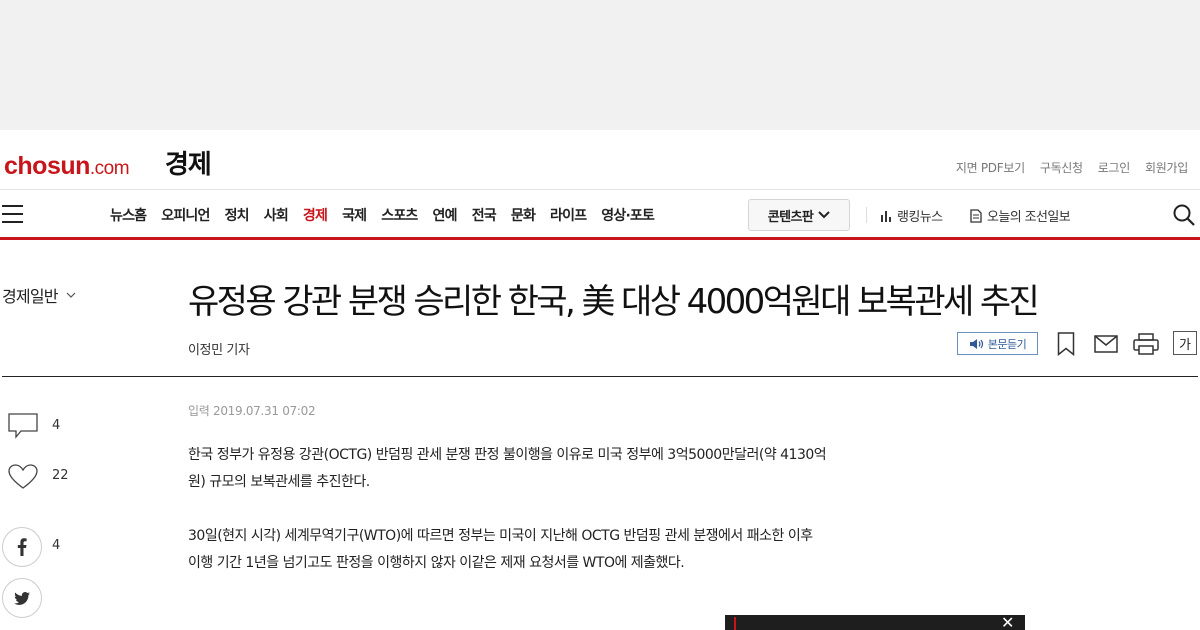 The image size is (1200, 630). I want to click on facebook-icon, so click(22, 547).